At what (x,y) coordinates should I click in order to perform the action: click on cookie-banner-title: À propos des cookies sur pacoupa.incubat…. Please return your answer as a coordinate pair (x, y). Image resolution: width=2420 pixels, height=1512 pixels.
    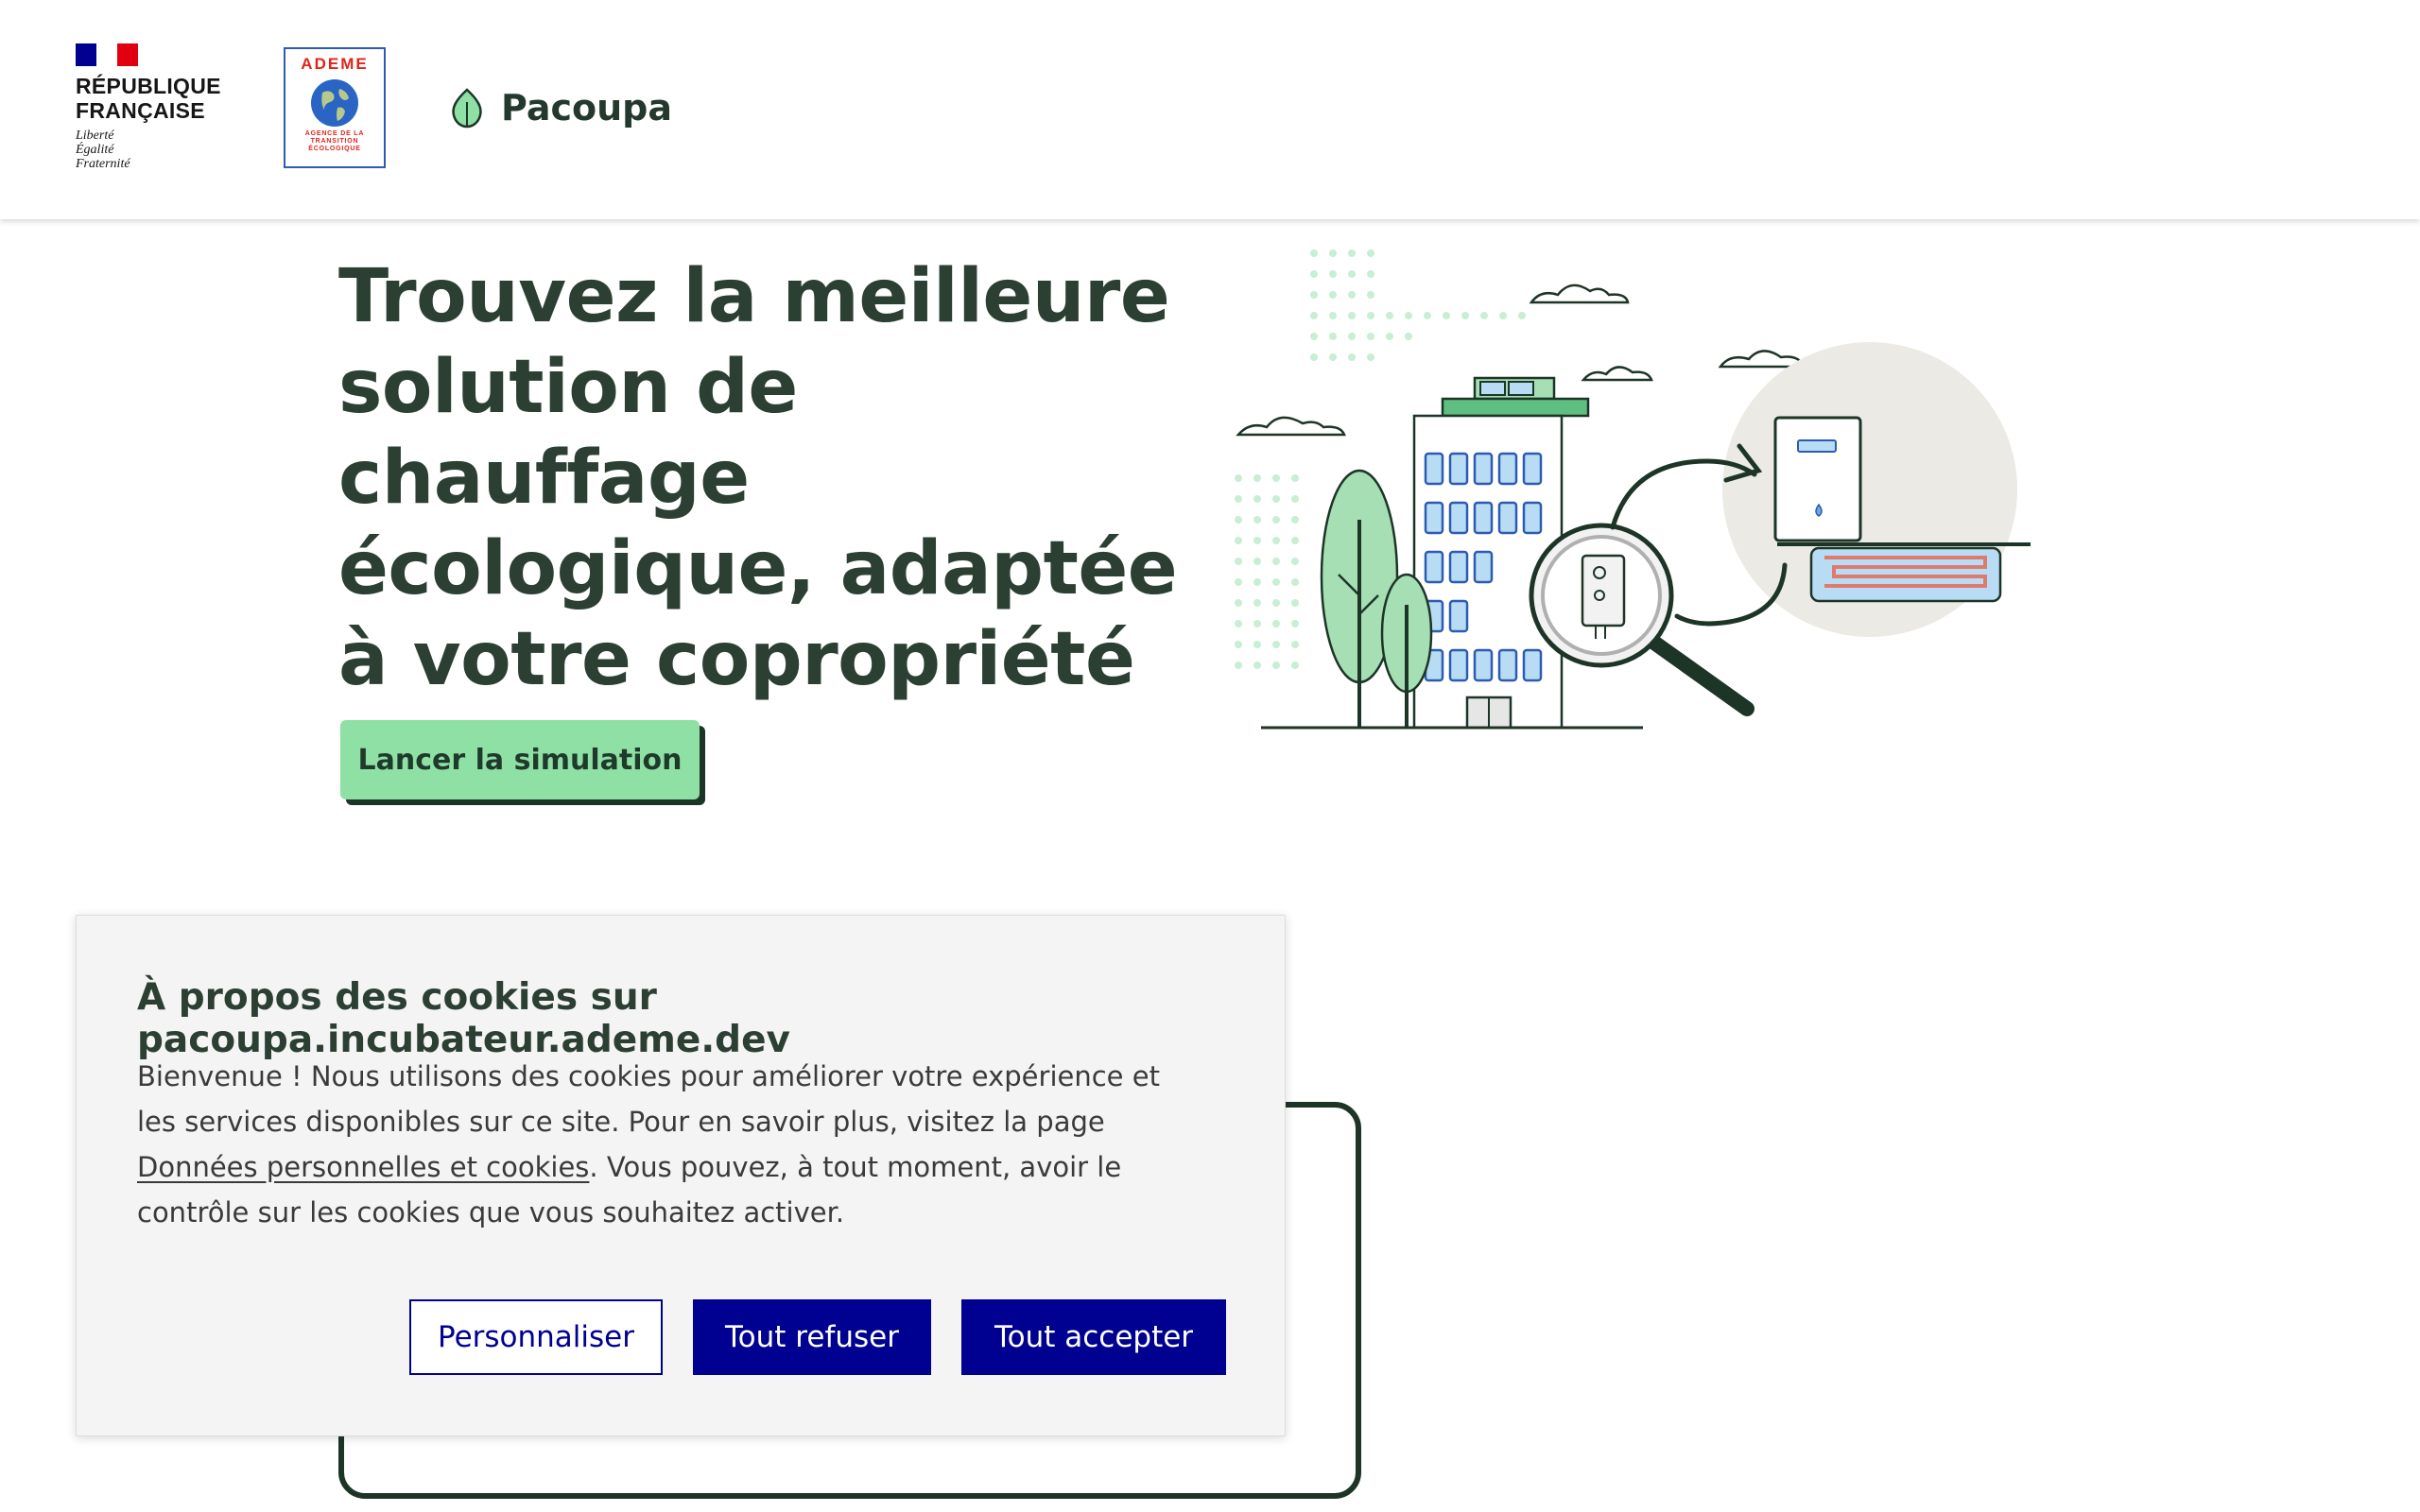
    Looking at the image, I should click on (463, 1018).